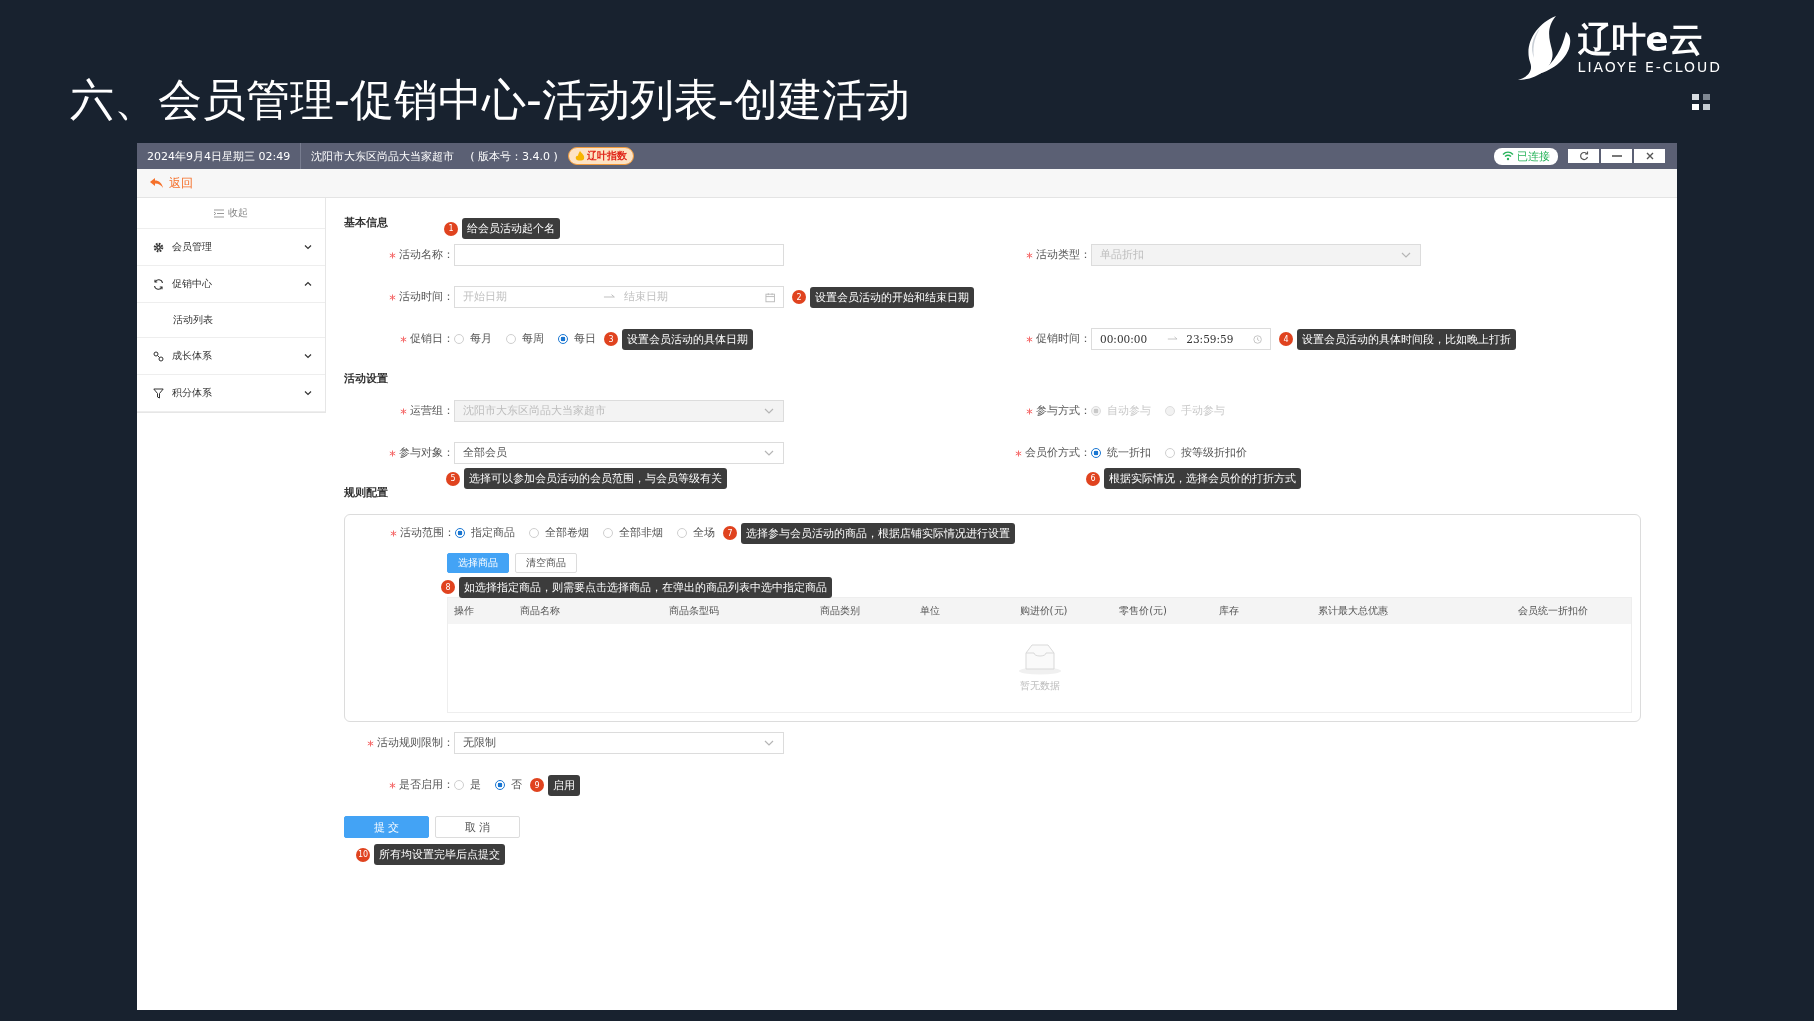 The width and height of the screenshot is (1814, 1021). Describe the element at coordinates (546, 563) in the screenshot. I see `secondary-button: 清空商品` at that location.